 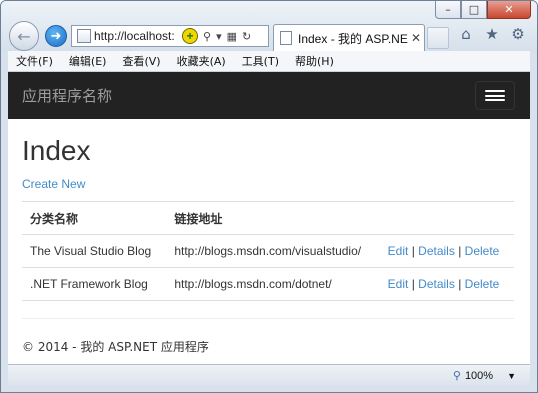 What do you see at coordinates (268, 318) in the screenshot?
I see `footer-divider` at bounding box center [268, 318].